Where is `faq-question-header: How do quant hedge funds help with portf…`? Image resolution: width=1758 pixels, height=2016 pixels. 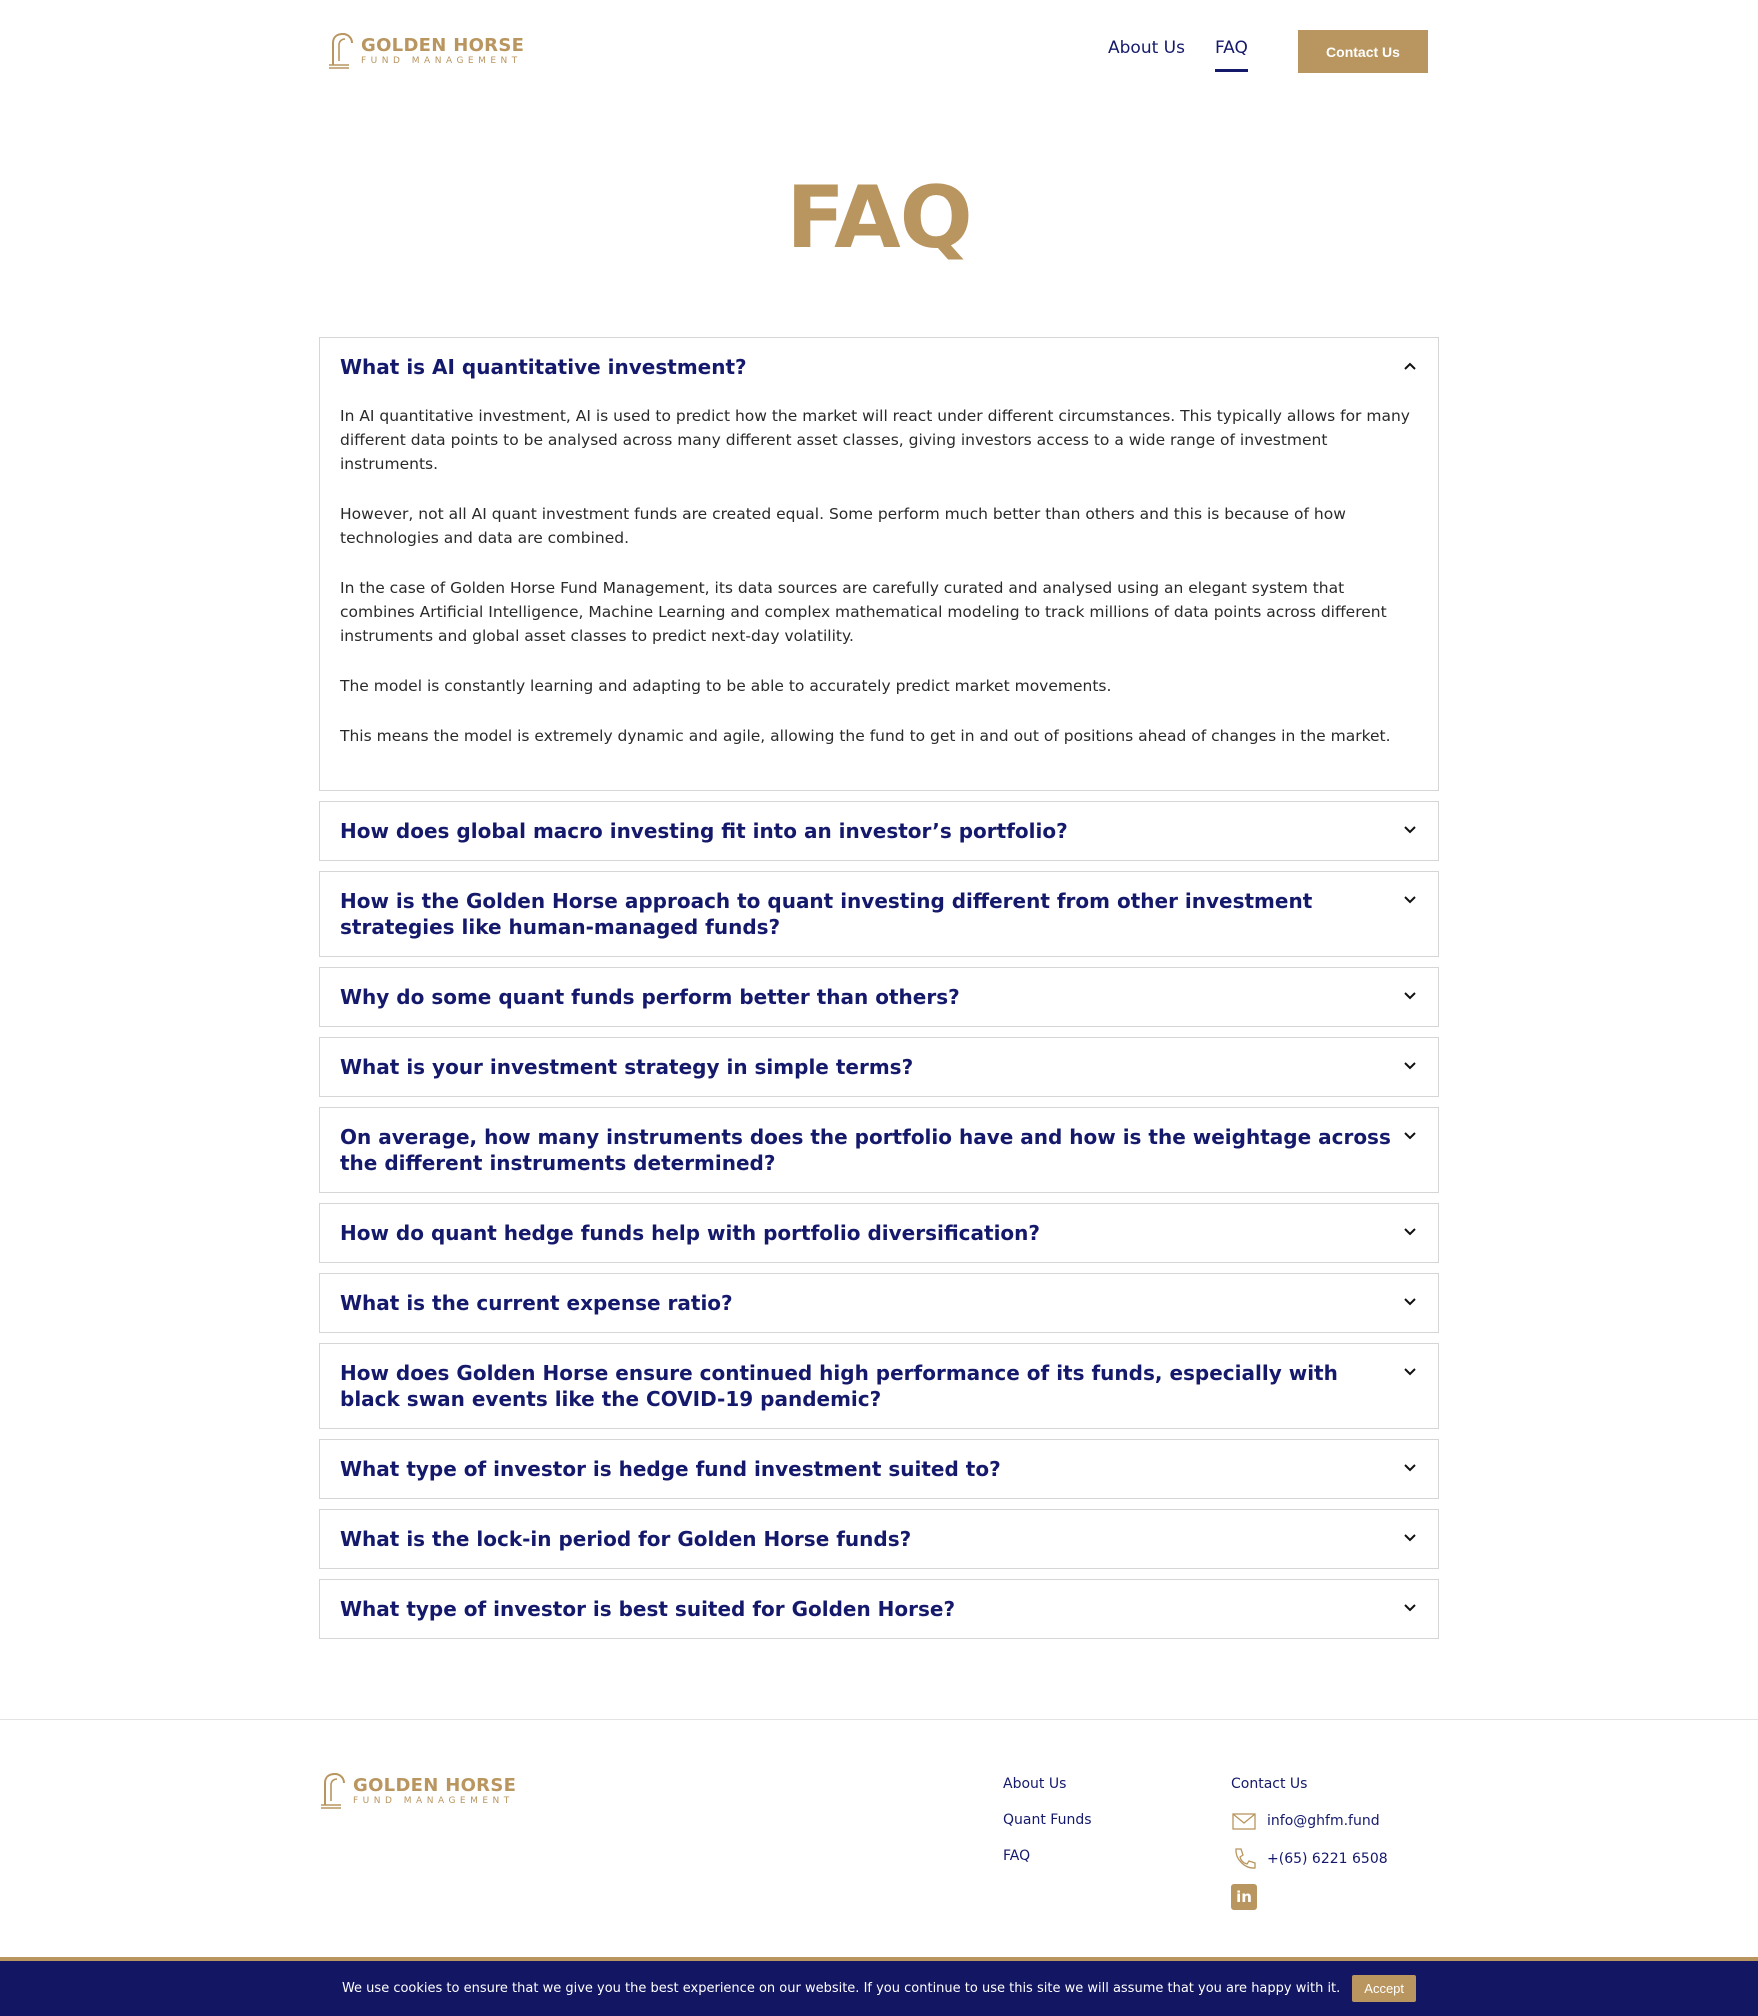
faq-question-header: How do quant hedge funds help with portf… is located at coordinates (879, 1233).